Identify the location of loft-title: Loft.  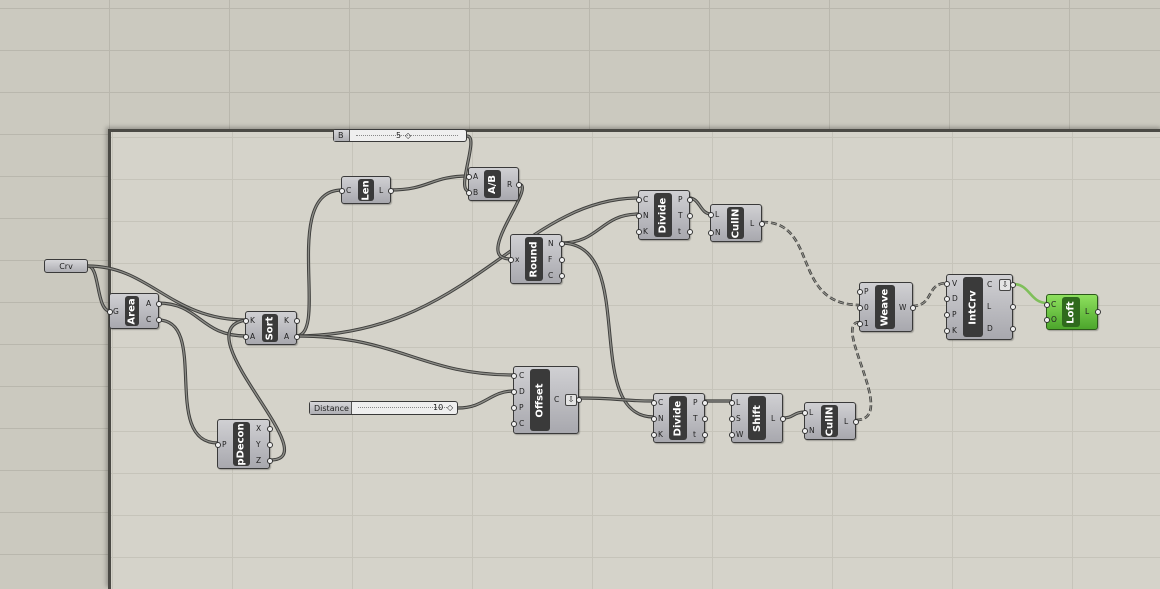
(1071, 312).